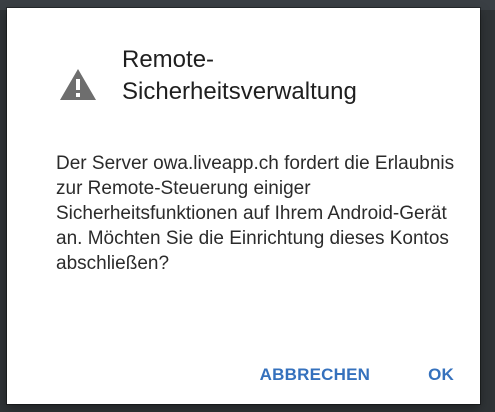  Describe the element at coordinates (78, 84) in the screenshot. I see `warning-icon` at that location.